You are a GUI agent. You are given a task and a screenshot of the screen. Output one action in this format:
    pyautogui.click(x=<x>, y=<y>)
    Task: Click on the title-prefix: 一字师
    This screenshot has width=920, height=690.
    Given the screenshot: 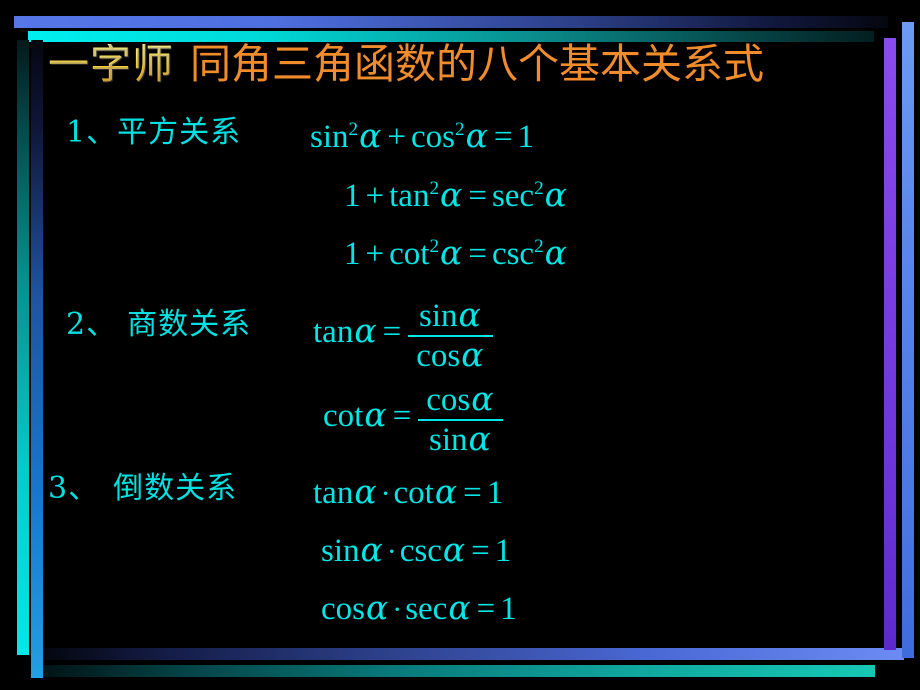 What is the action you would take?
    pyautogui.click(x=111, y=64)
    